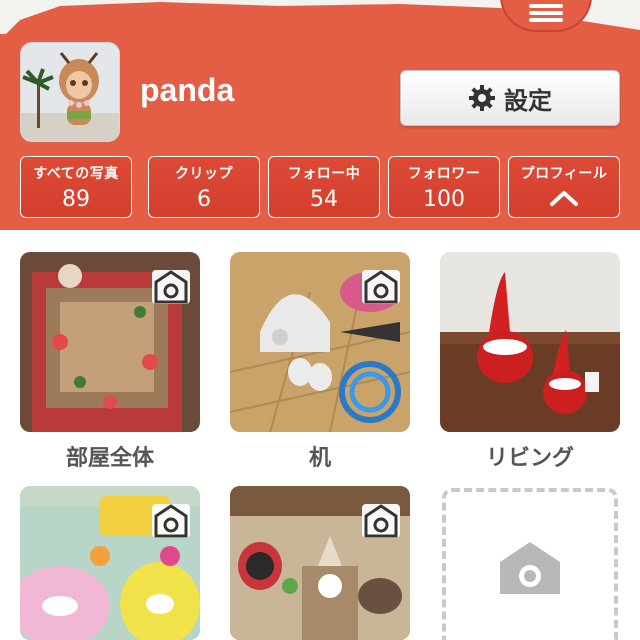  What do you see at coordinates (528, 100) in the screenshot?
I see `settings-label: 設定` at bounding box center [528, 100].